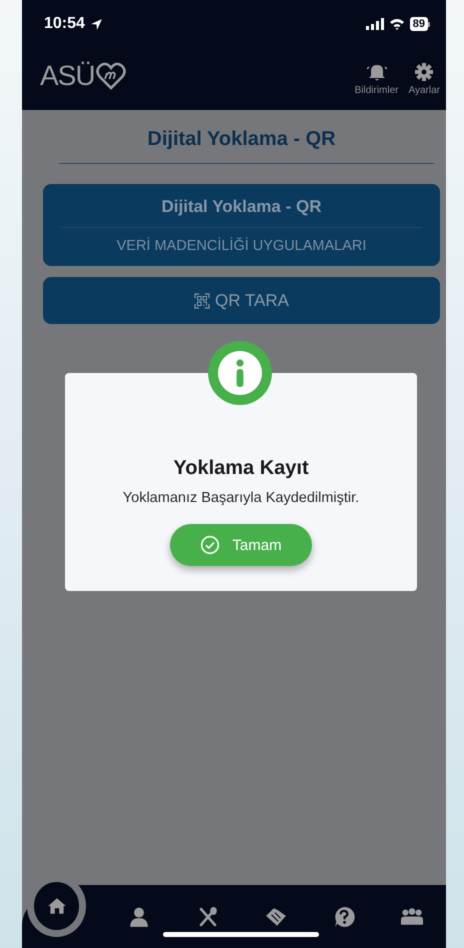 The height and width of the screenshot is (948, 464). What do you see at coordinates (241, 139) in the screenshot?
I see `page-title: Dijital Yoklama - QR` at bounding box center [241, 139].